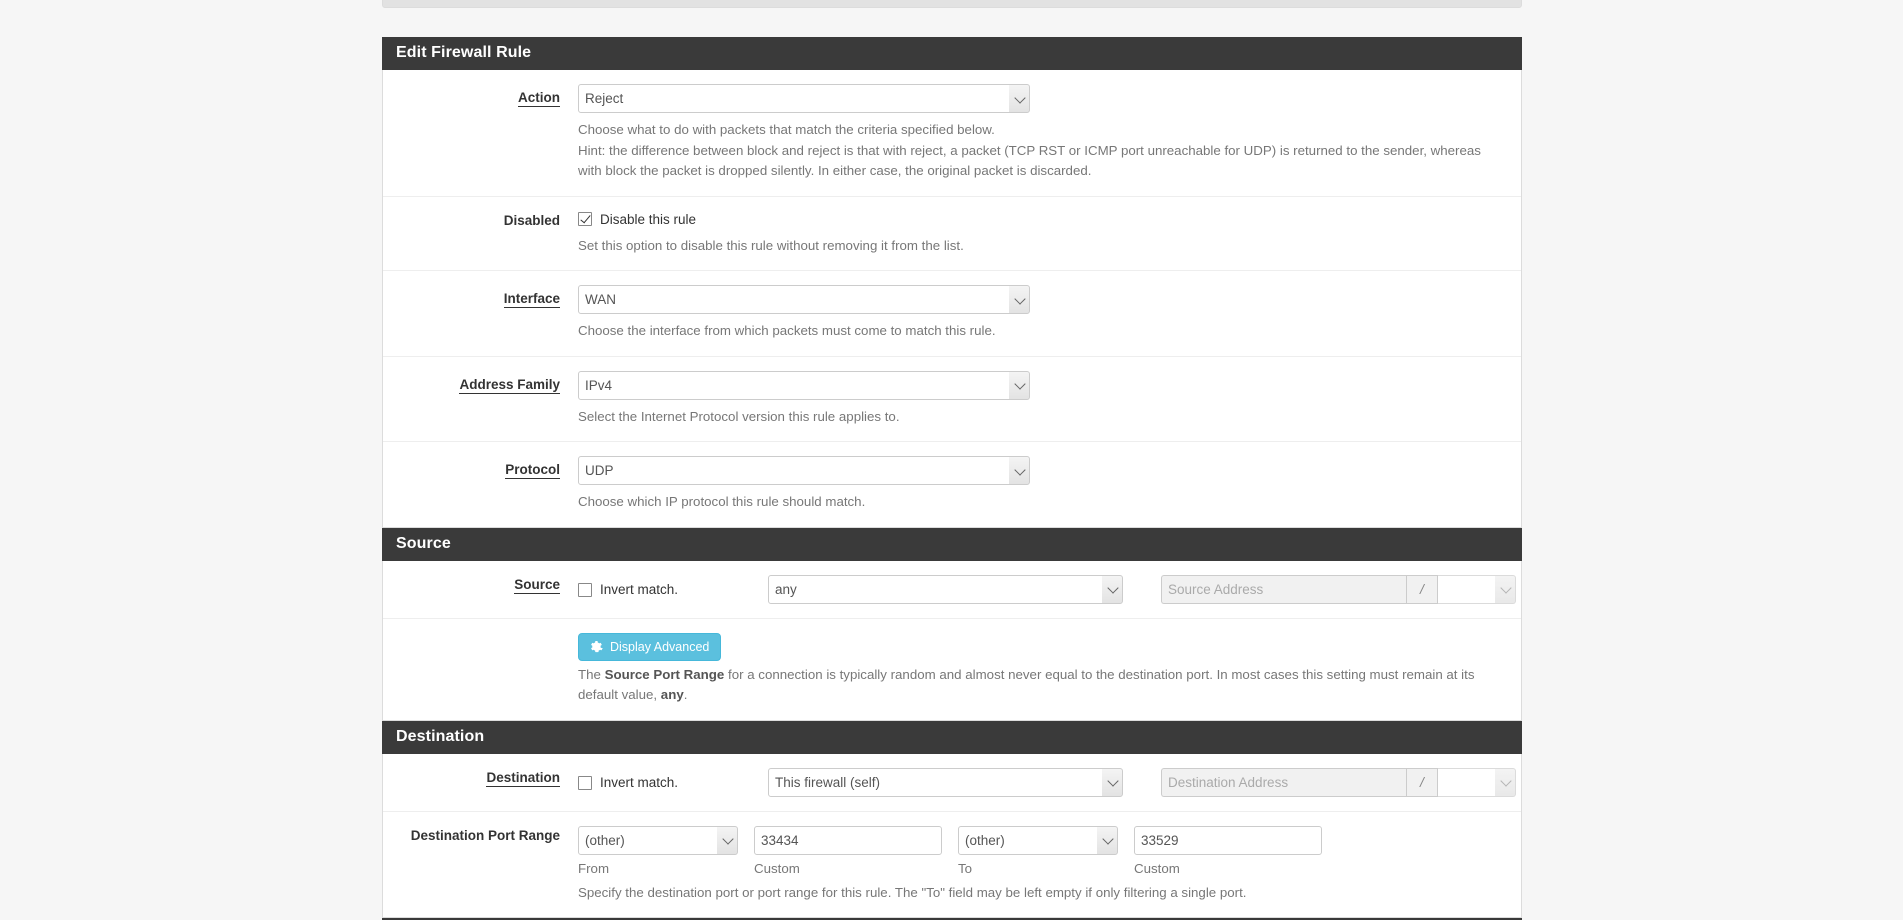 Image resolution: width=1903 pixels, height=920 pixels. I want to click on port-from-select-wrap: (other), so click(658, 840).